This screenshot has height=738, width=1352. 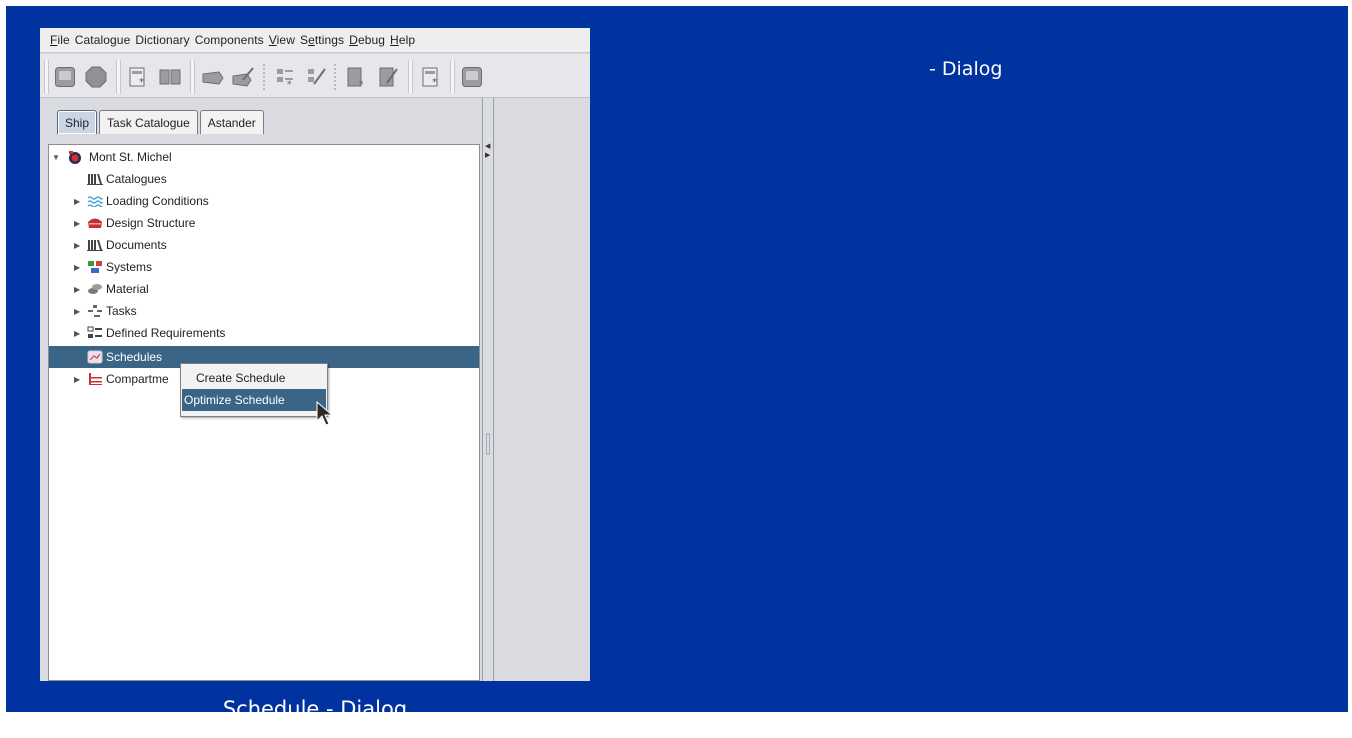 I want to click on tab-bar: Ship Task Catalogue Astander, so click(x=161, y=122).